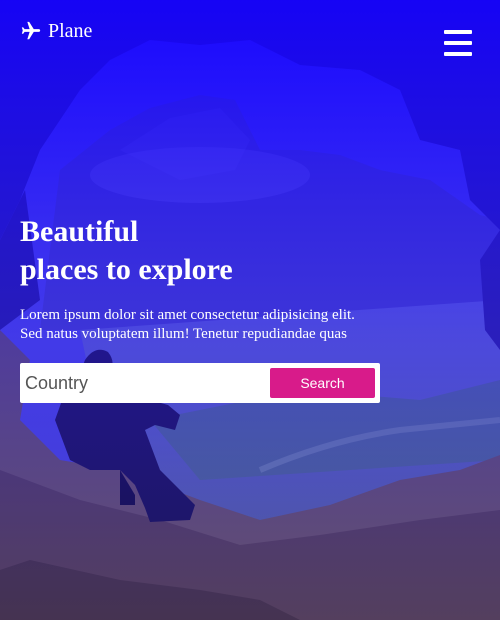 This screenshot has width=500, height=620. I want to click on top-navbar: Plane, so click(246, 38).